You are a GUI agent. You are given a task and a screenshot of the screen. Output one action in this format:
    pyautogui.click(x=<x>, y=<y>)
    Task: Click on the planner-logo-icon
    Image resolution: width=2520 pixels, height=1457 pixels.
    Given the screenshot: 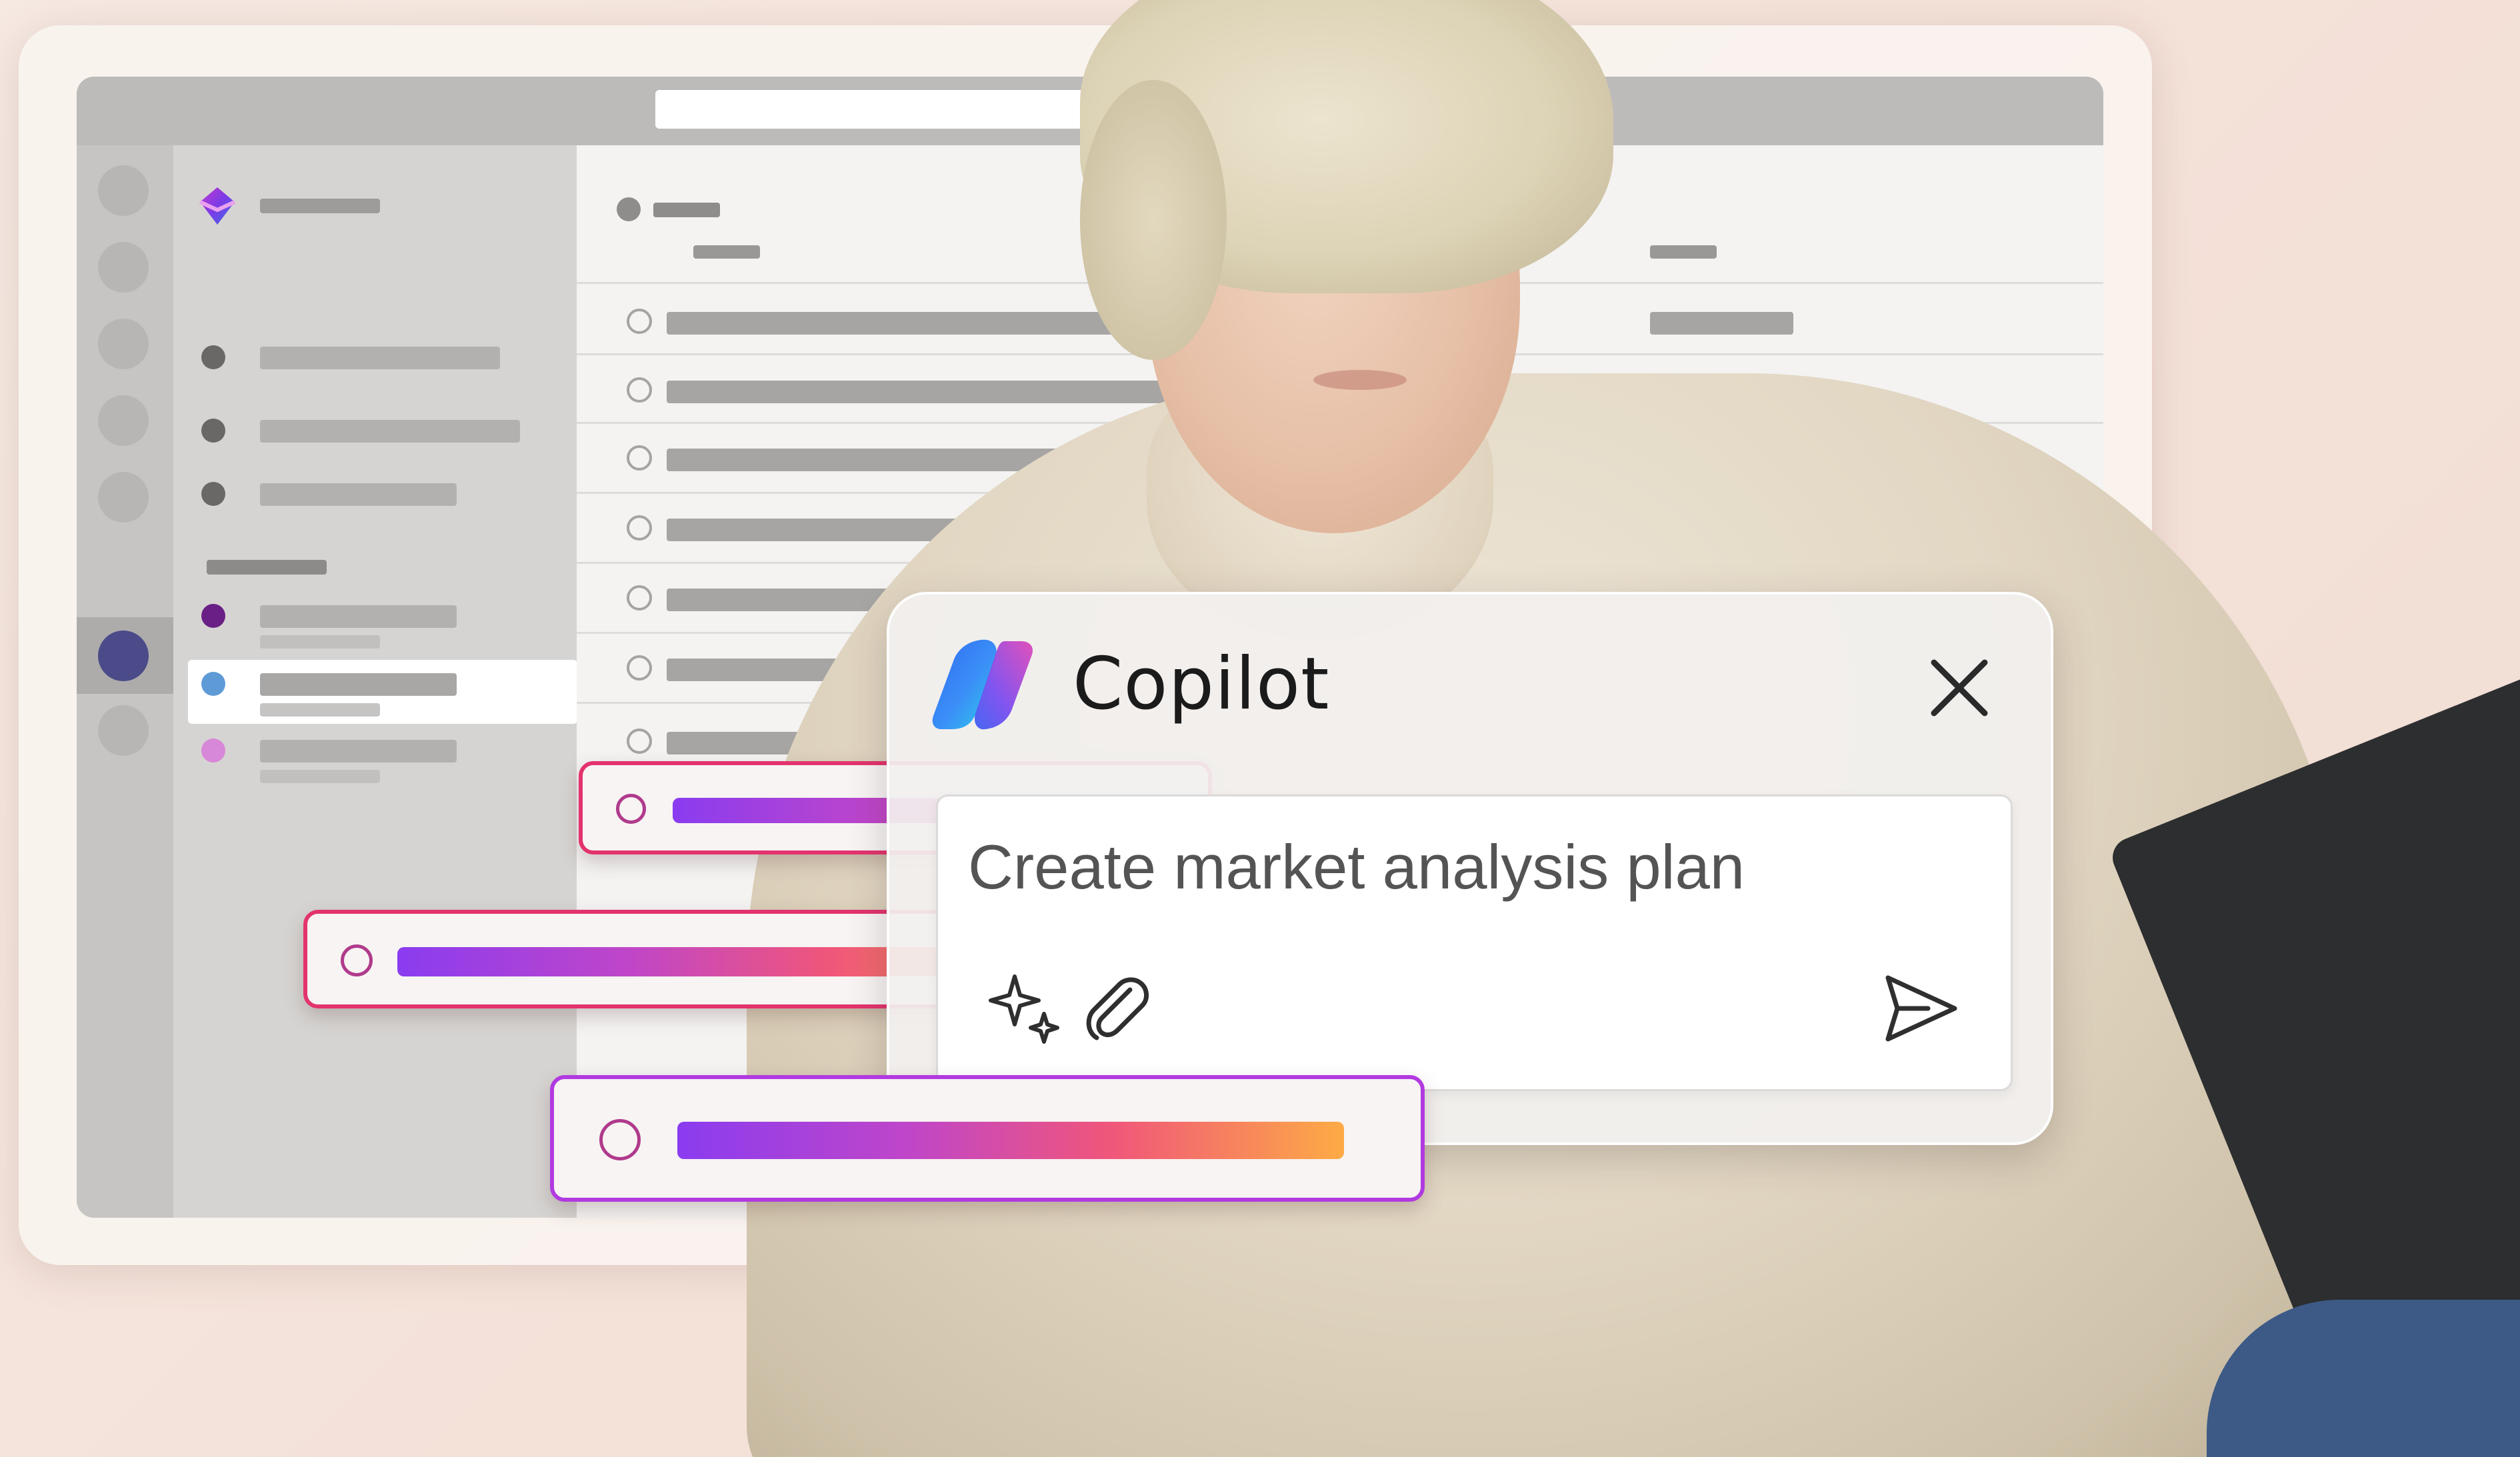 What is the action you would take?
    pyautogui.click(x=217, y=206)
    